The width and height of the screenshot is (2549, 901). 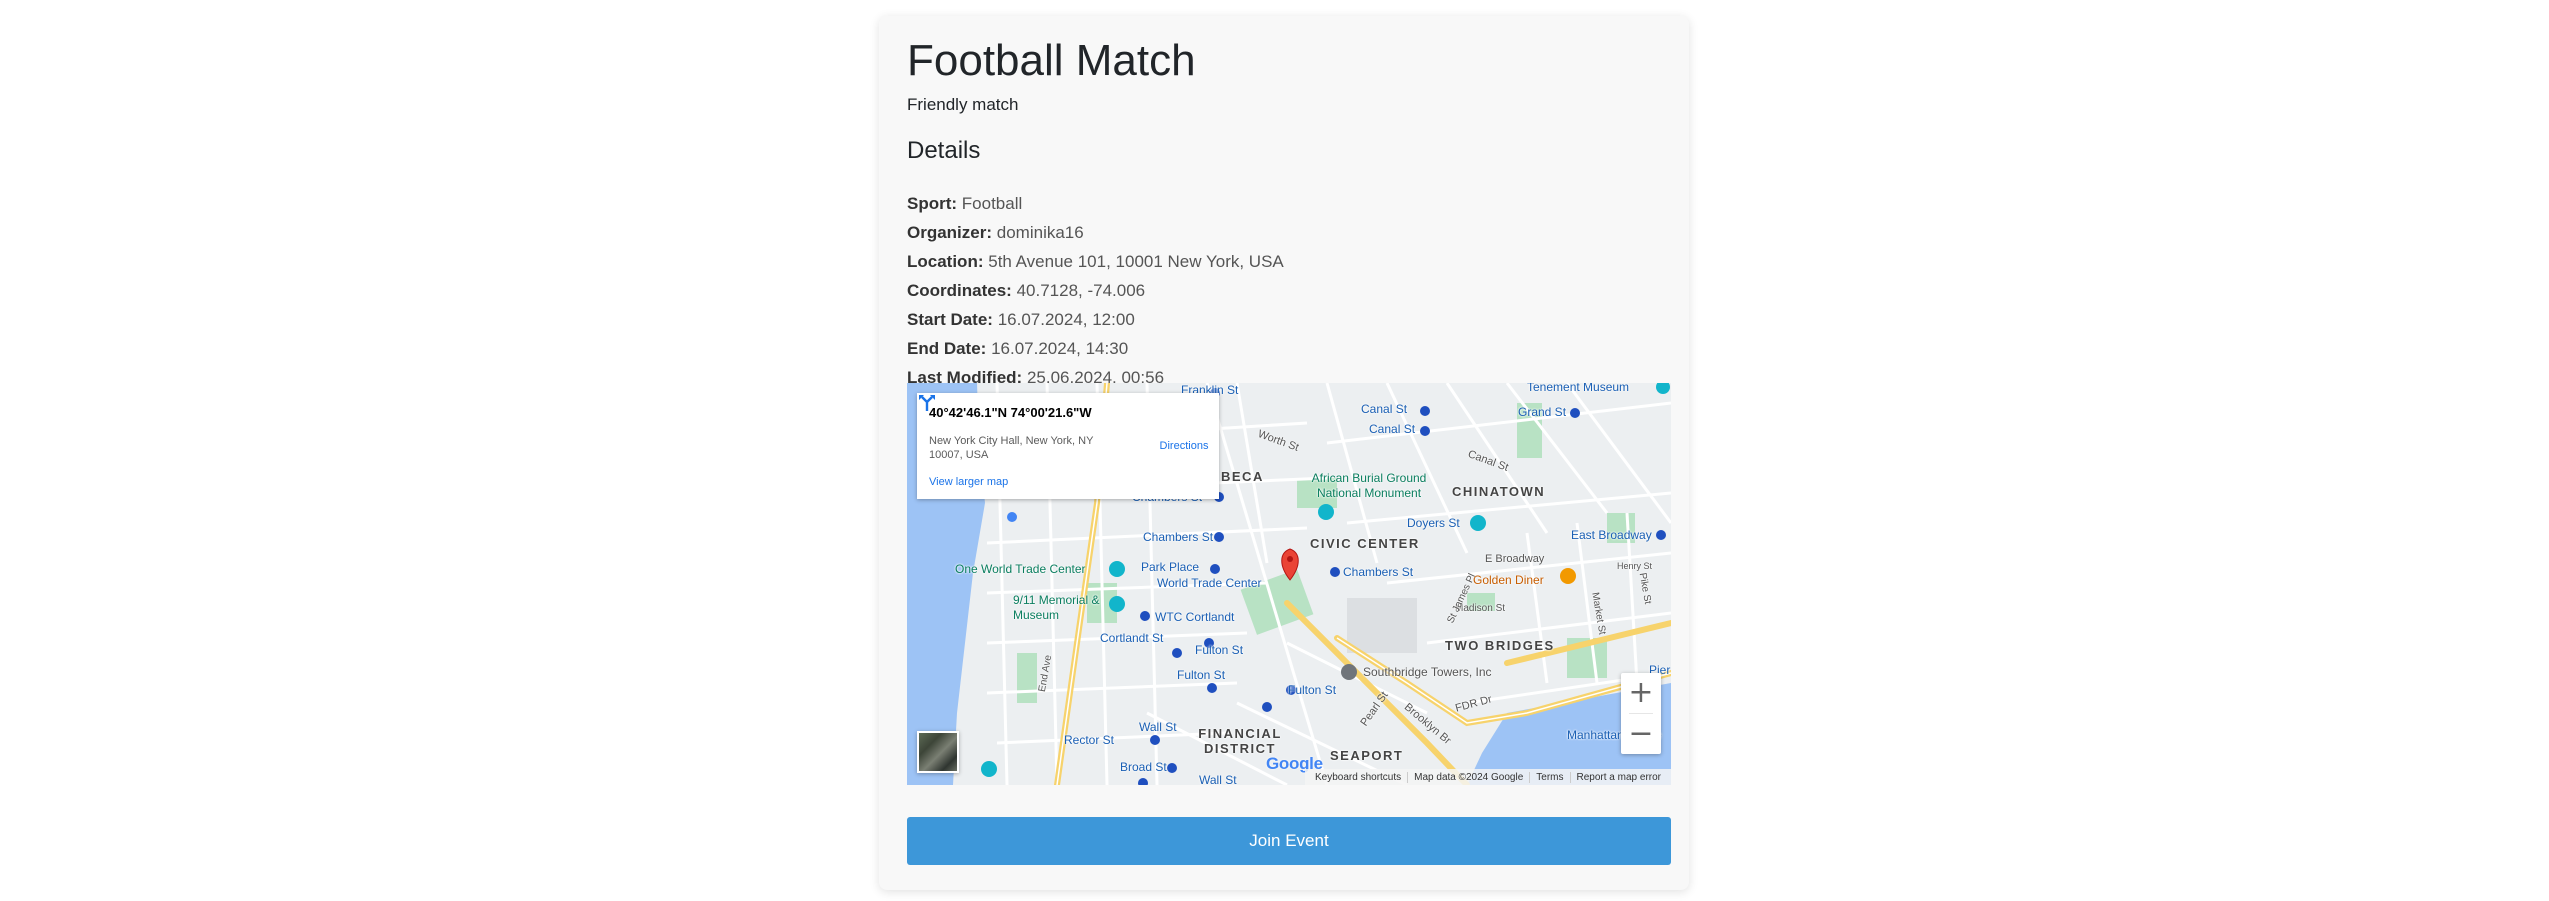 What do you see at coordinates (1056, 607) in the screenshot?
I see `map-poi-label: 9/11 Memorial & Museum` at bounding box center [1056, 607].